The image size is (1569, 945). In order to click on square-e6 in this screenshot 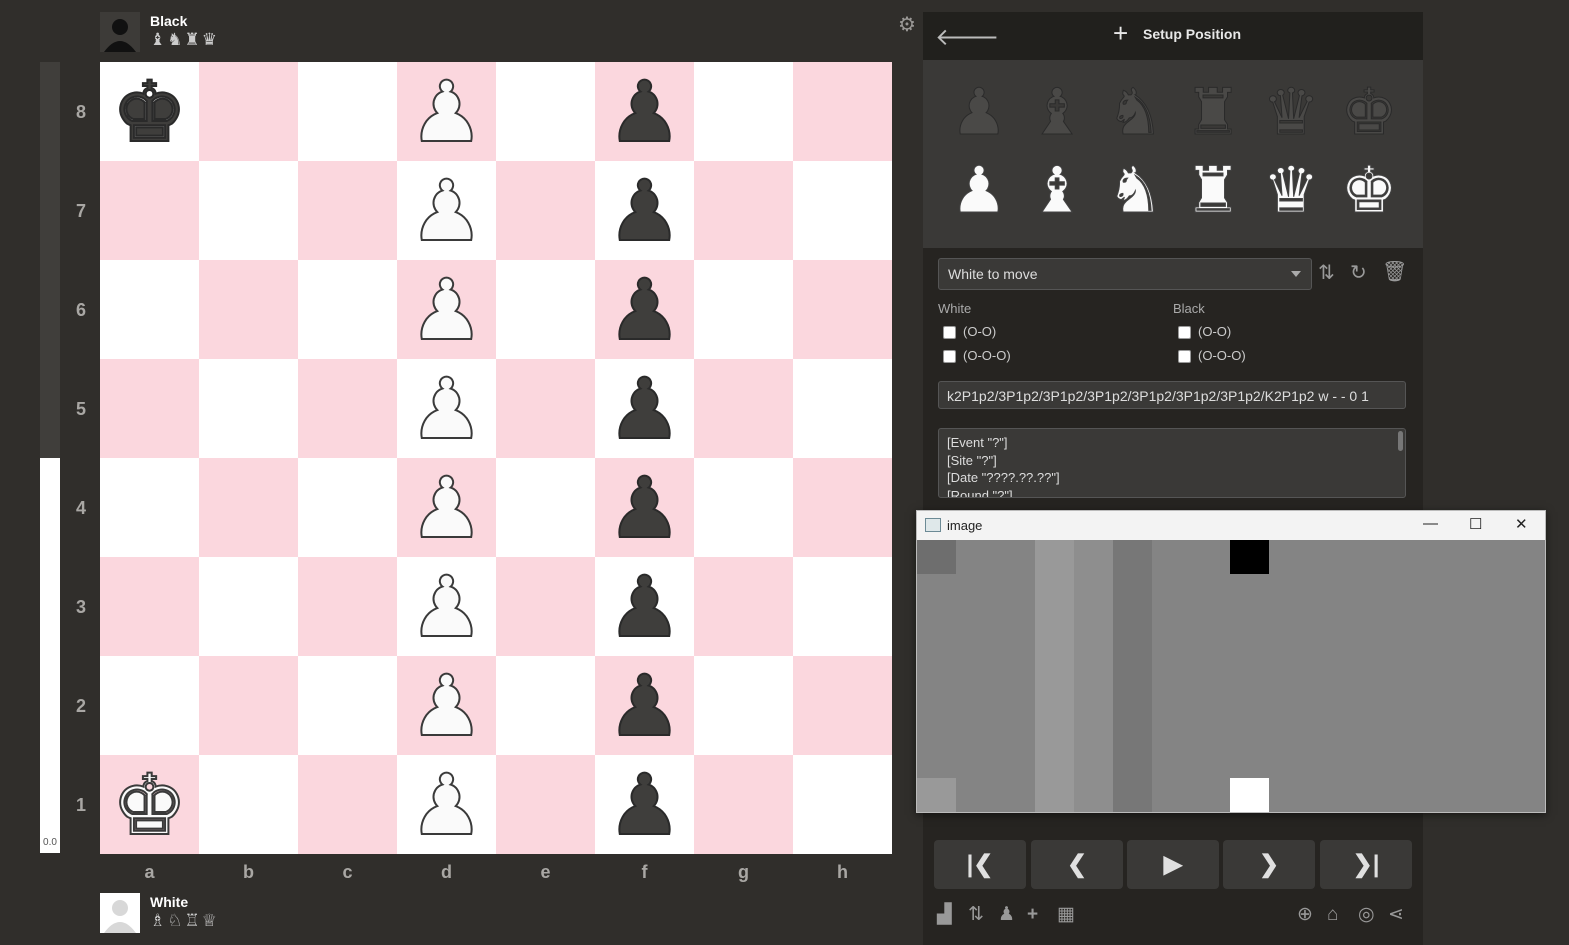, I will do `click(545, 309)`.